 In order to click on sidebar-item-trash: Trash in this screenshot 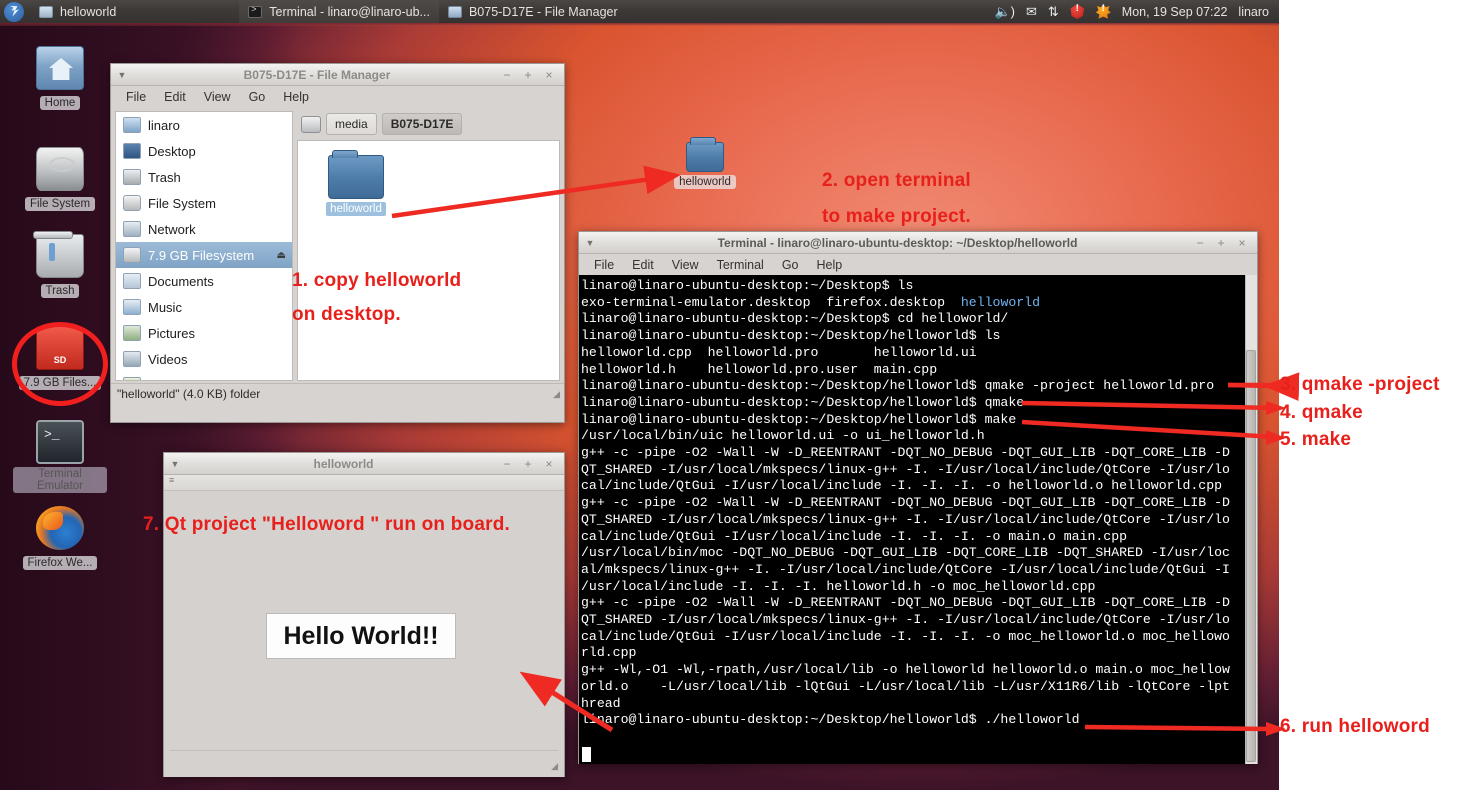, I will do `click(204, 177)`.